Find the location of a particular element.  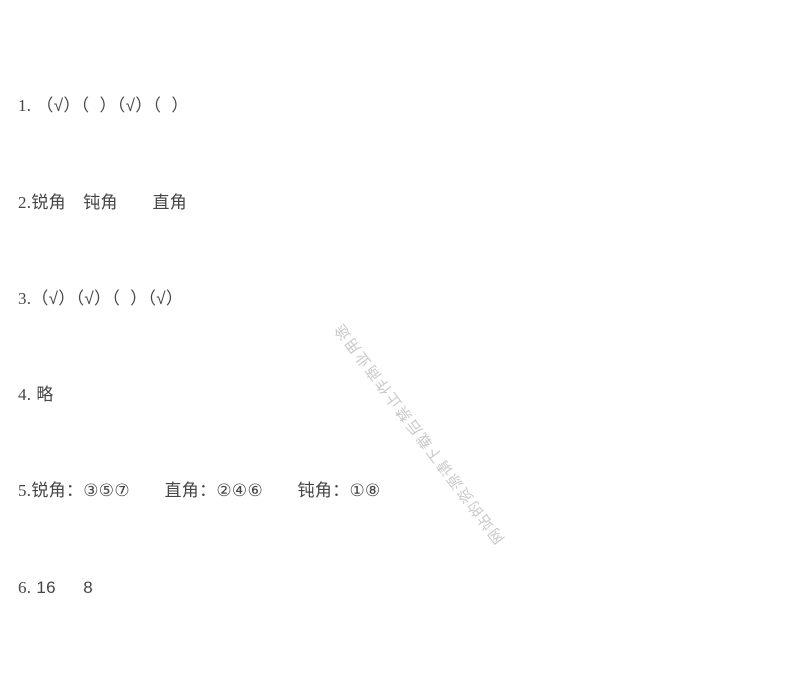

answer-row-3: 3.（√）（√）（ ）（√） is located at coordinates (100, 299).